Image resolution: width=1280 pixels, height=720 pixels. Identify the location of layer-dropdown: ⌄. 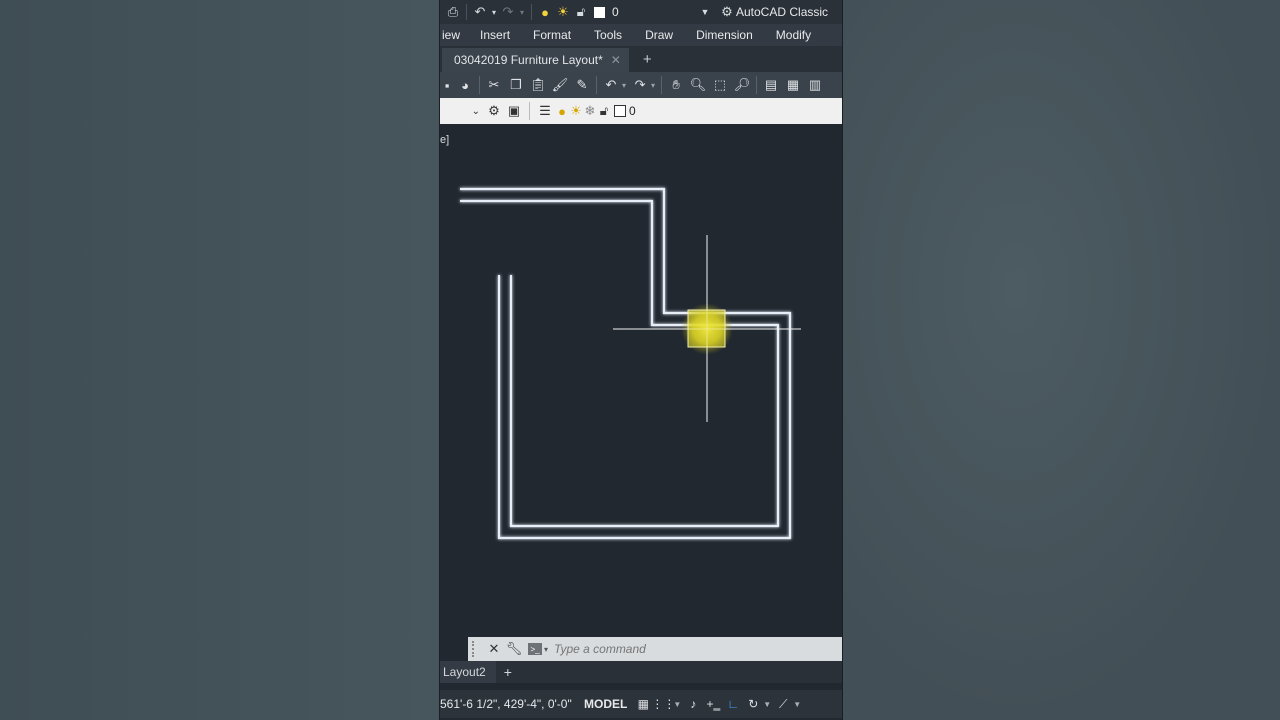
(462, 111).